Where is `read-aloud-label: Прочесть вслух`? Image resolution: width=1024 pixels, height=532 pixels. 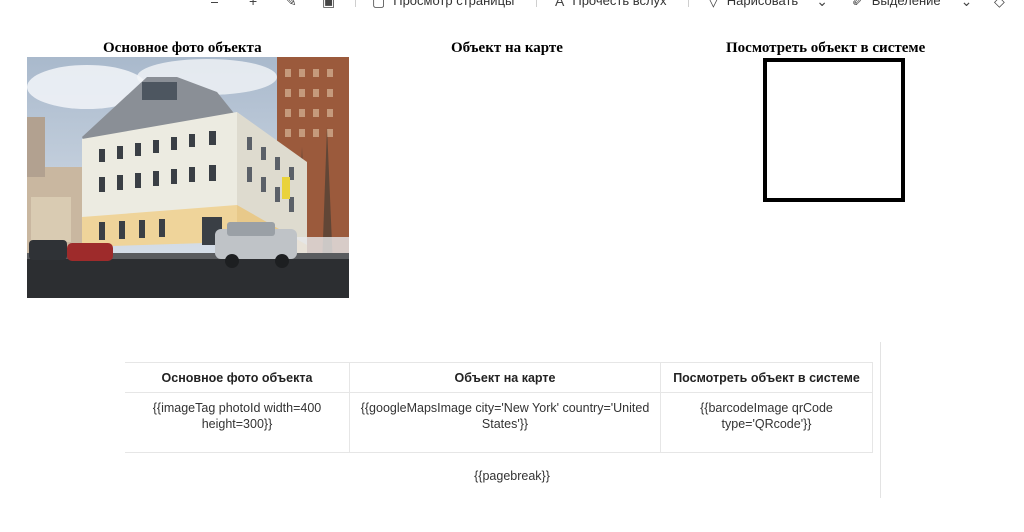 read-aloud-label: Прочесть вслух is located at coordinates (619, 4).